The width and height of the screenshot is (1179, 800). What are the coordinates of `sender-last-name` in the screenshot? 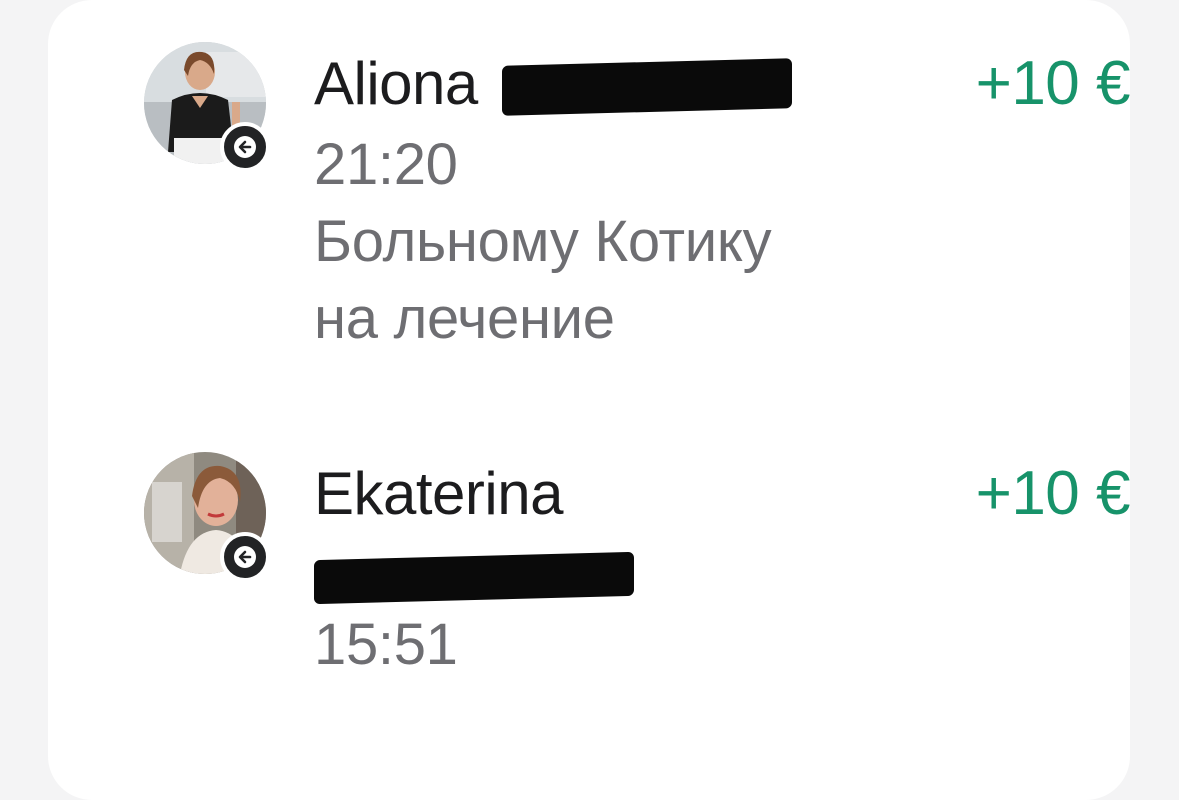 It's located at (614, 571).